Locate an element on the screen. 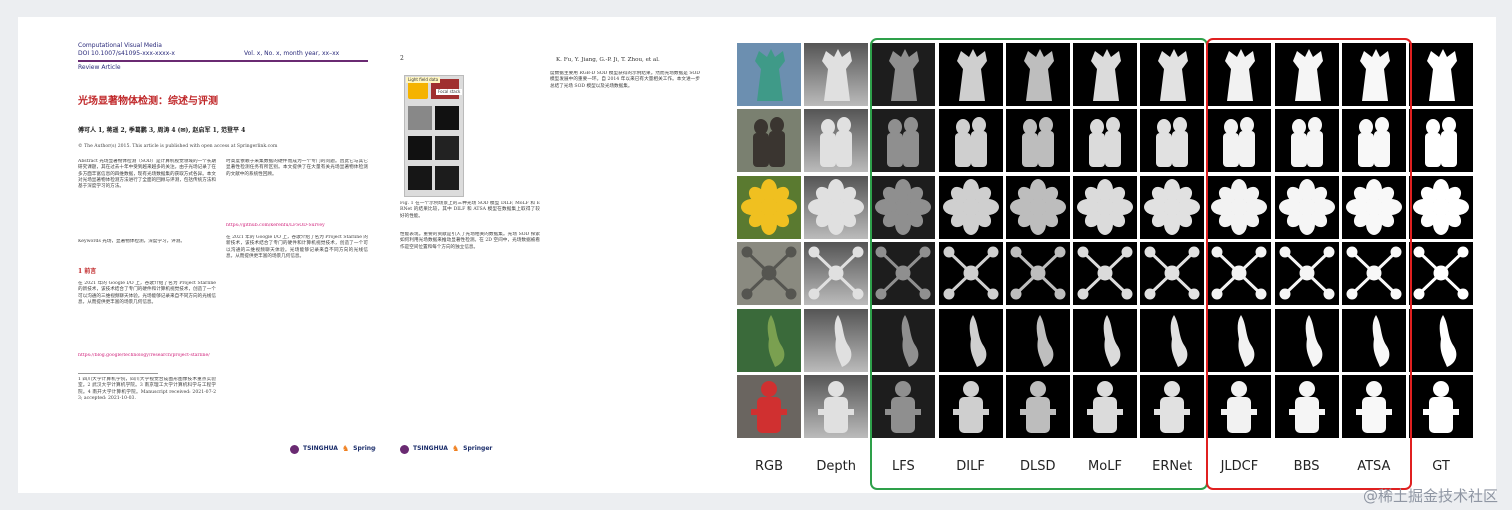  cell-couple-depth is located at coordinates (836, 141).